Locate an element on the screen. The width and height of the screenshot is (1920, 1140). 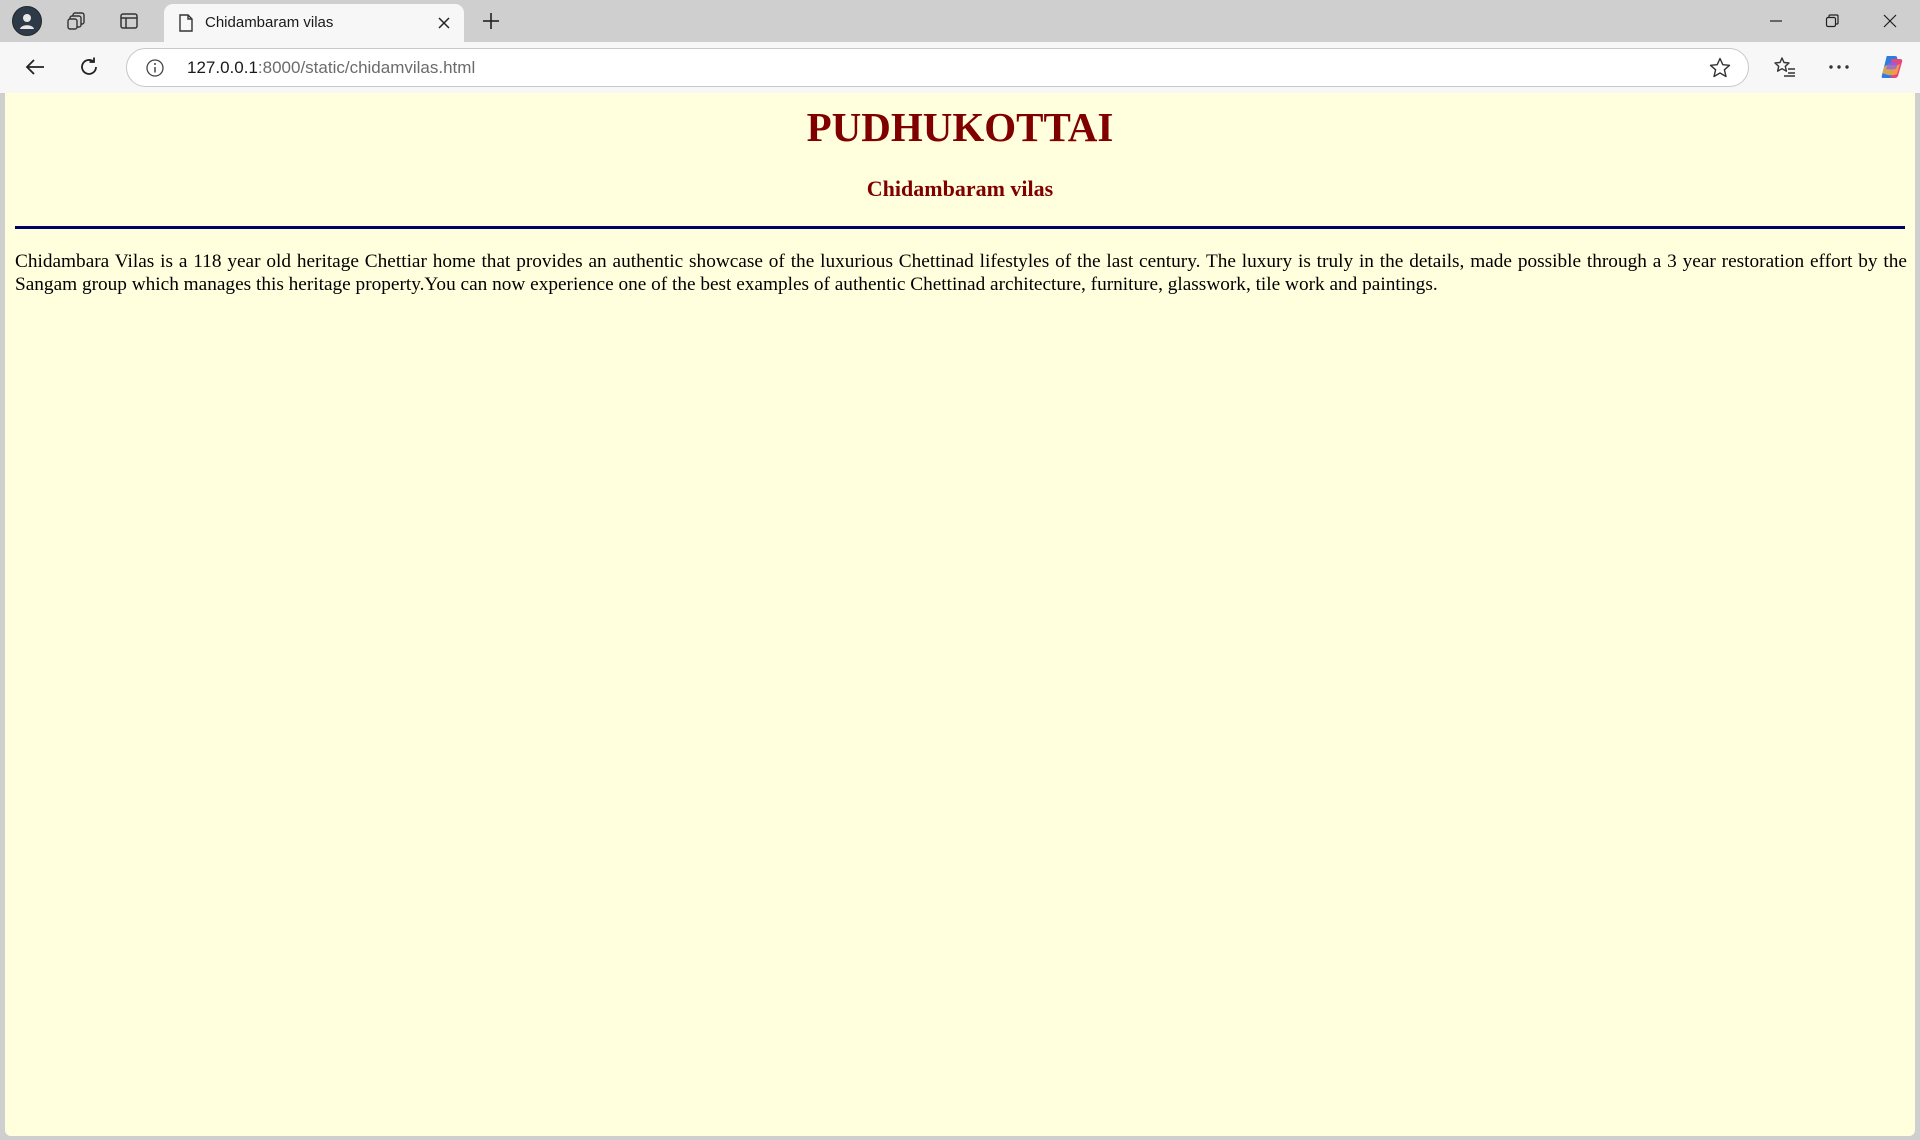
more-button is located at coordinates (1839, 67).